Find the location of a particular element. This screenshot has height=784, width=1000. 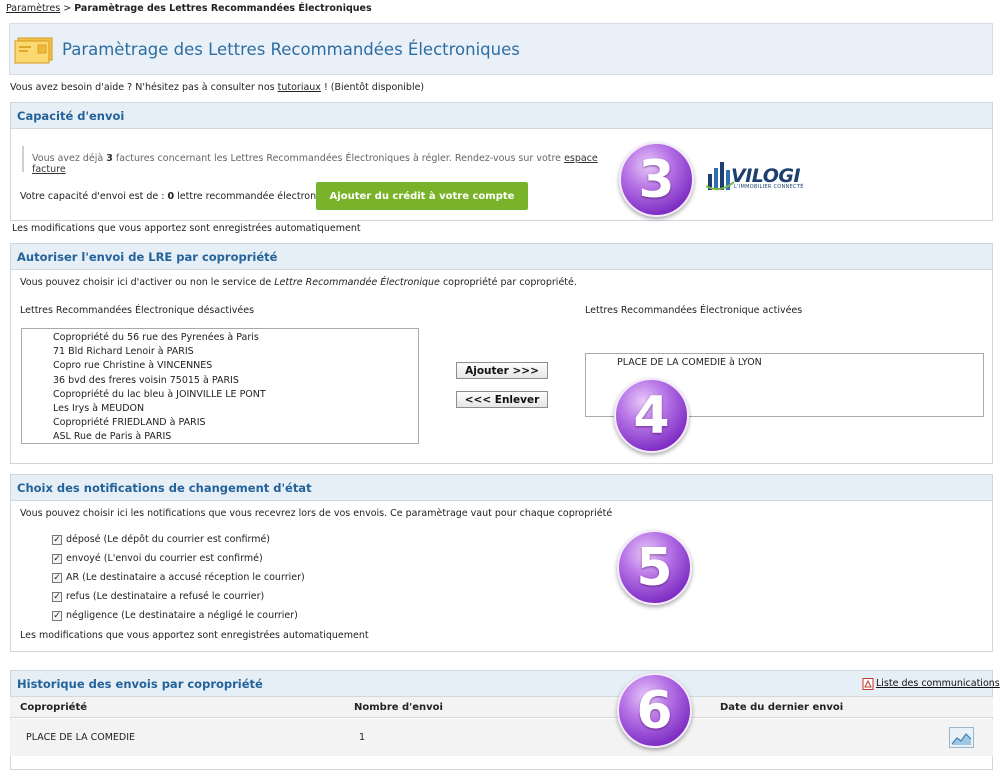

list-item: PLACE DE LA COMEDIE à LYON is located at coordinates (800, 363).